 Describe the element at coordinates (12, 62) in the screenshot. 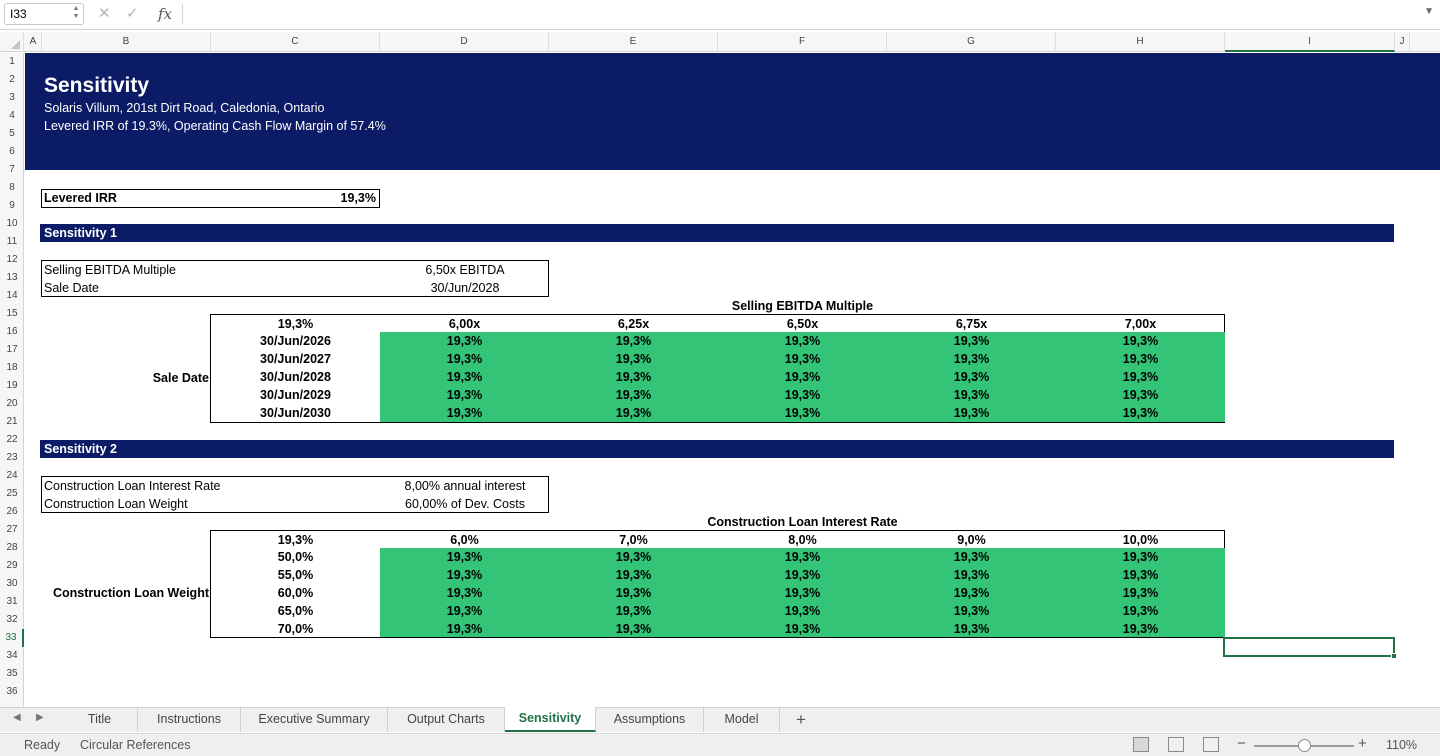

I see `row-header-1: 1` at that location.